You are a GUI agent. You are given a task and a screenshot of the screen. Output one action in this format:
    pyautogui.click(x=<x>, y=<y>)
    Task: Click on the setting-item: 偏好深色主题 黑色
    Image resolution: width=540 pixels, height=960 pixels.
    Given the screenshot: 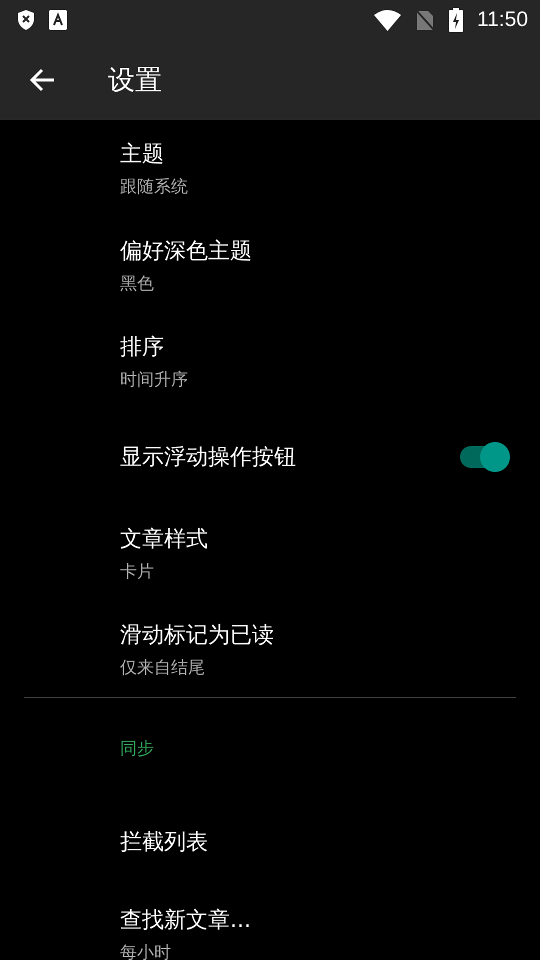 What is the action you would take?
    pyautogui.click(x=270, y=265)
    